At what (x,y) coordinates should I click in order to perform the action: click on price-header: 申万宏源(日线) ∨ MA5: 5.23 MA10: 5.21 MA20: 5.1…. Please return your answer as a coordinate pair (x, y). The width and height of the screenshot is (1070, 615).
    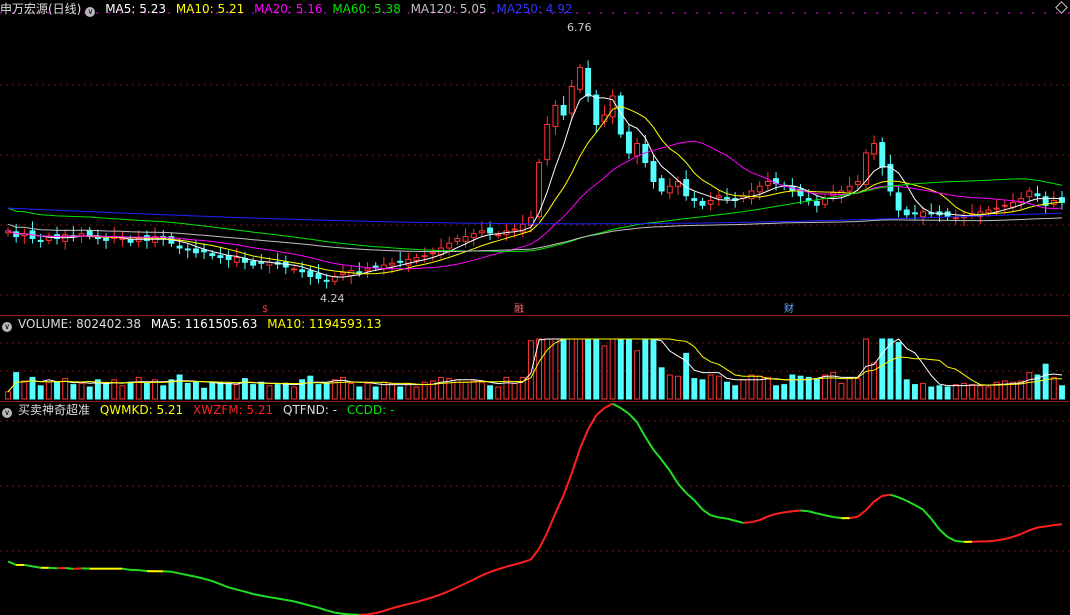
    Looking at the image, I should click on (289, 9).